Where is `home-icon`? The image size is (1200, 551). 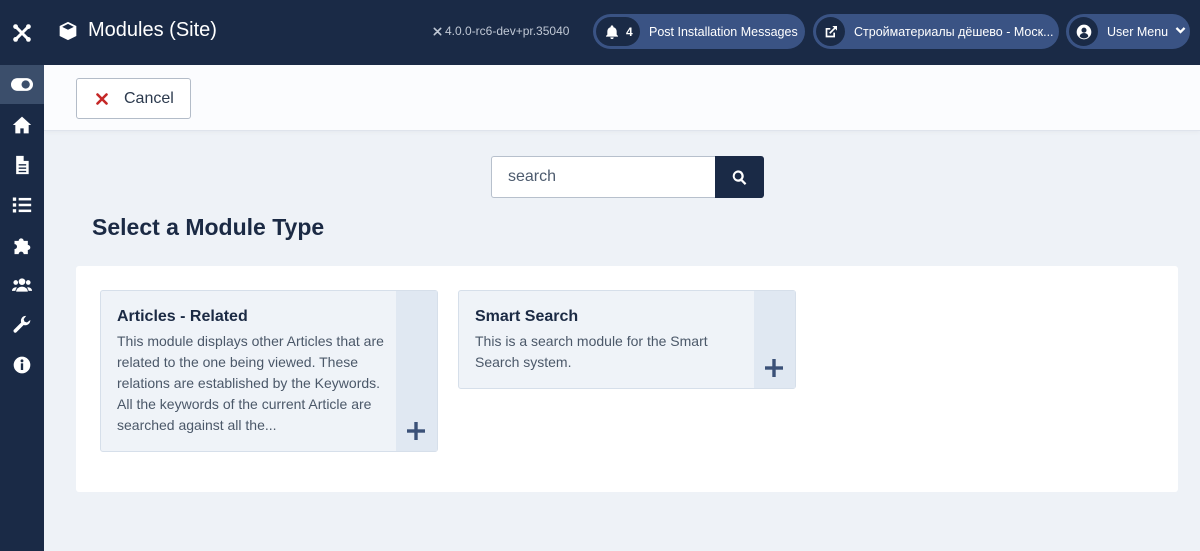 home-icon is located at coordinates (22, 125).